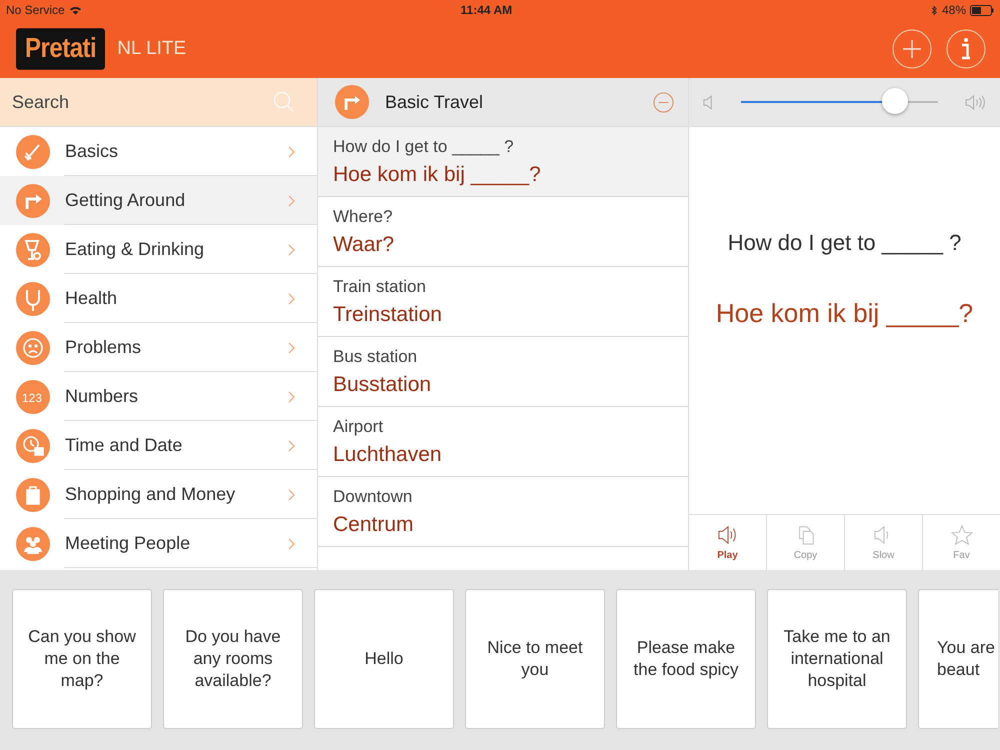 This screenshot has height=750, width=1000. Describe the element at coordinates (82, 659) in the screenshot. I see `phrase-card: Can you show me on the map?` at that location.